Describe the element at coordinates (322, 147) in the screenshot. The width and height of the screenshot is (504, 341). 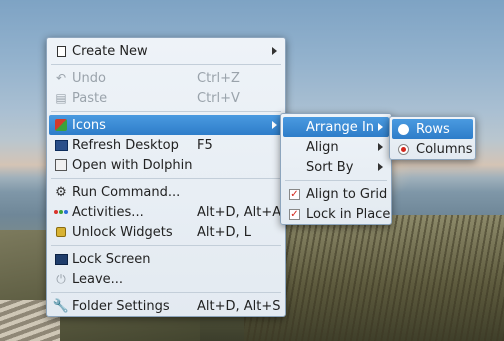
I see `menu-item-label: Align` at that location.